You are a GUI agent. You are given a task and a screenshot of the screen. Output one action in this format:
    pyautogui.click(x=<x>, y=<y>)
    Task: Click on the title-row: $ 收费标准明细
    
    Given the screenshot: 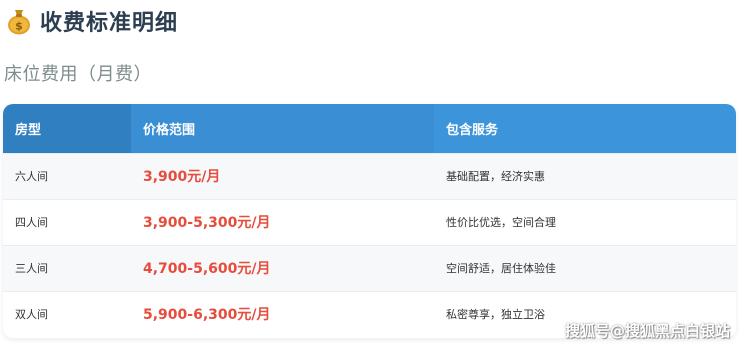 What is the action you would take?
    pyautogui.click(x=92, y=21)
    